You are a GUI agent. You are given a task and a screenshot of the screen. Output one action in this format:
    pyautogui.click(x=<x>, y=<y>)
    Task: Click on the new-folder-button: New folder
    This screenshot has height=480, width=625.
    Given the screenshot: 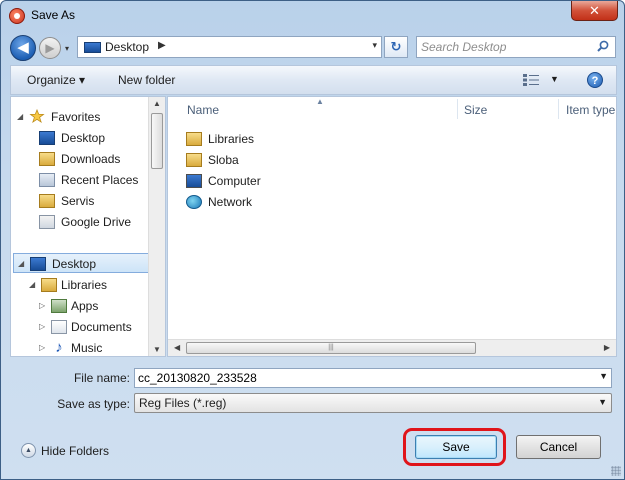 What is the action you would take?
    pyautogui.click(x=146, y=80)
    